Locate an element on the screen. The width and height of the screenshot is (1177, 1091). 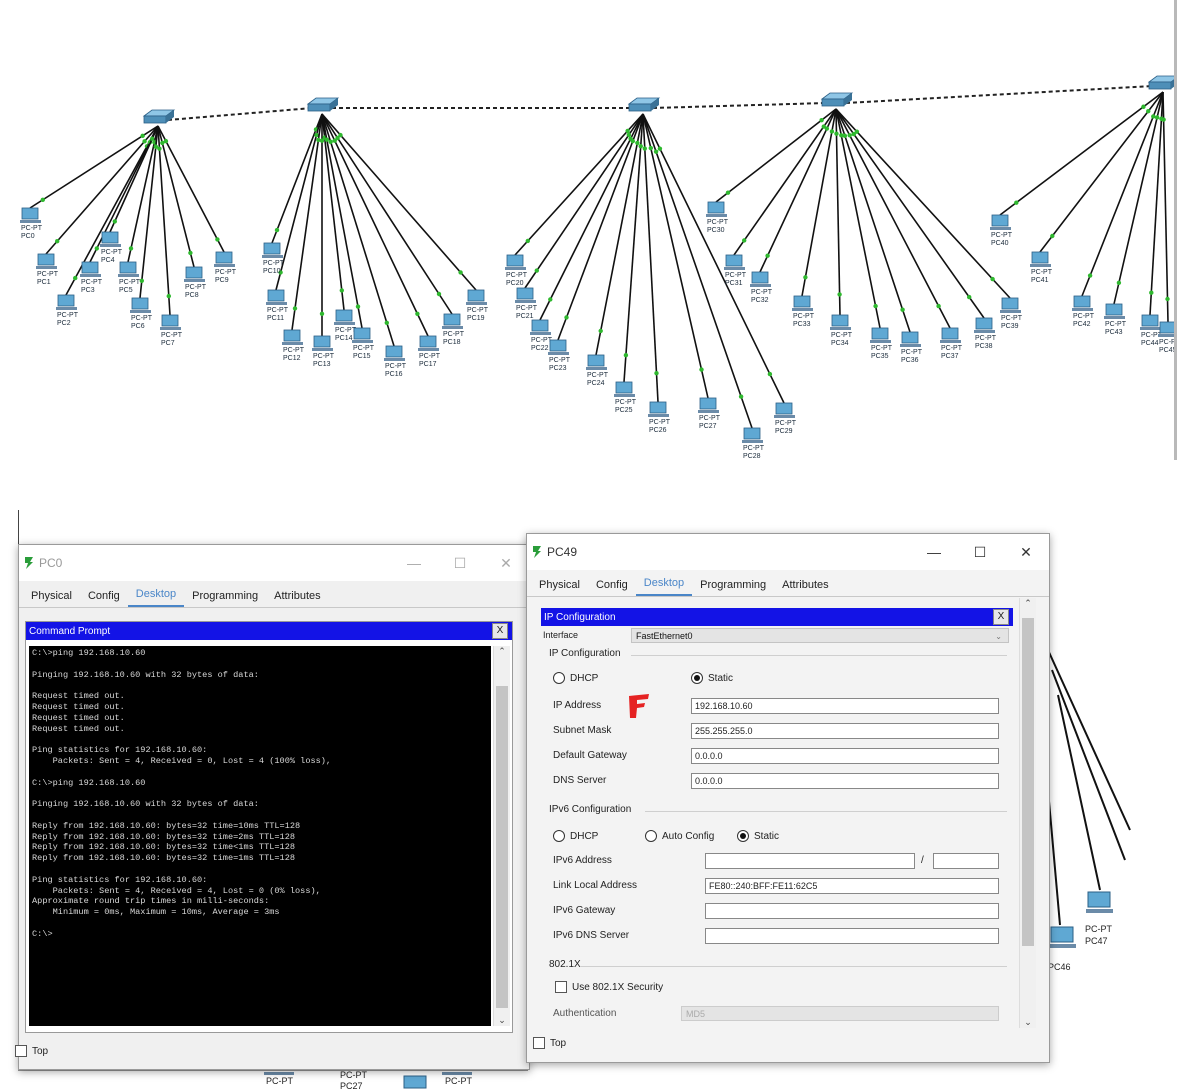
pc-node: PC-PTPC21 is located at coordinates (526, 303).